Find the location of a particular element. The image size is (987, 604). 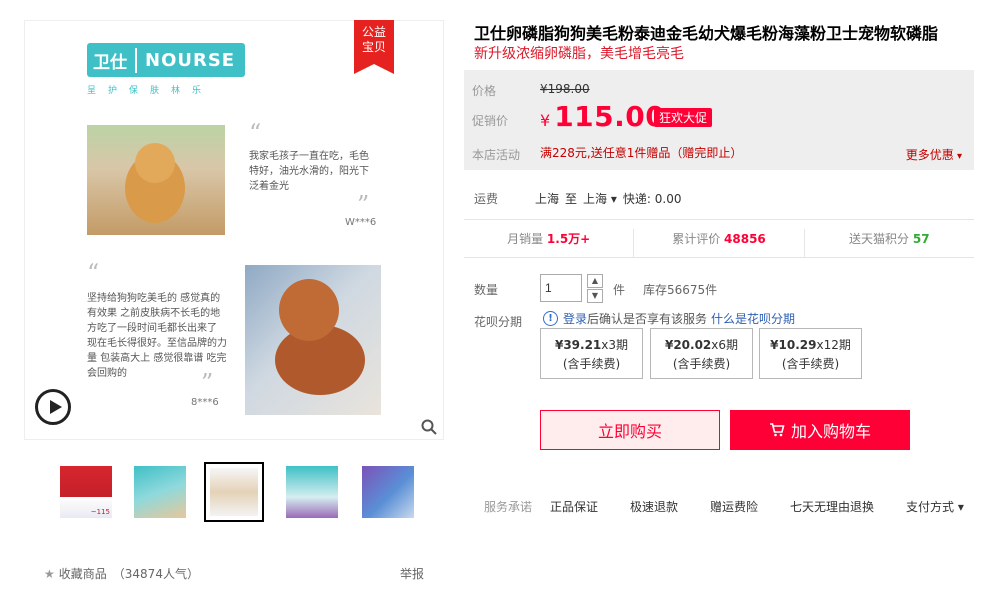

buy-now-button: 立即购买 is located at coordinates (630, 430).